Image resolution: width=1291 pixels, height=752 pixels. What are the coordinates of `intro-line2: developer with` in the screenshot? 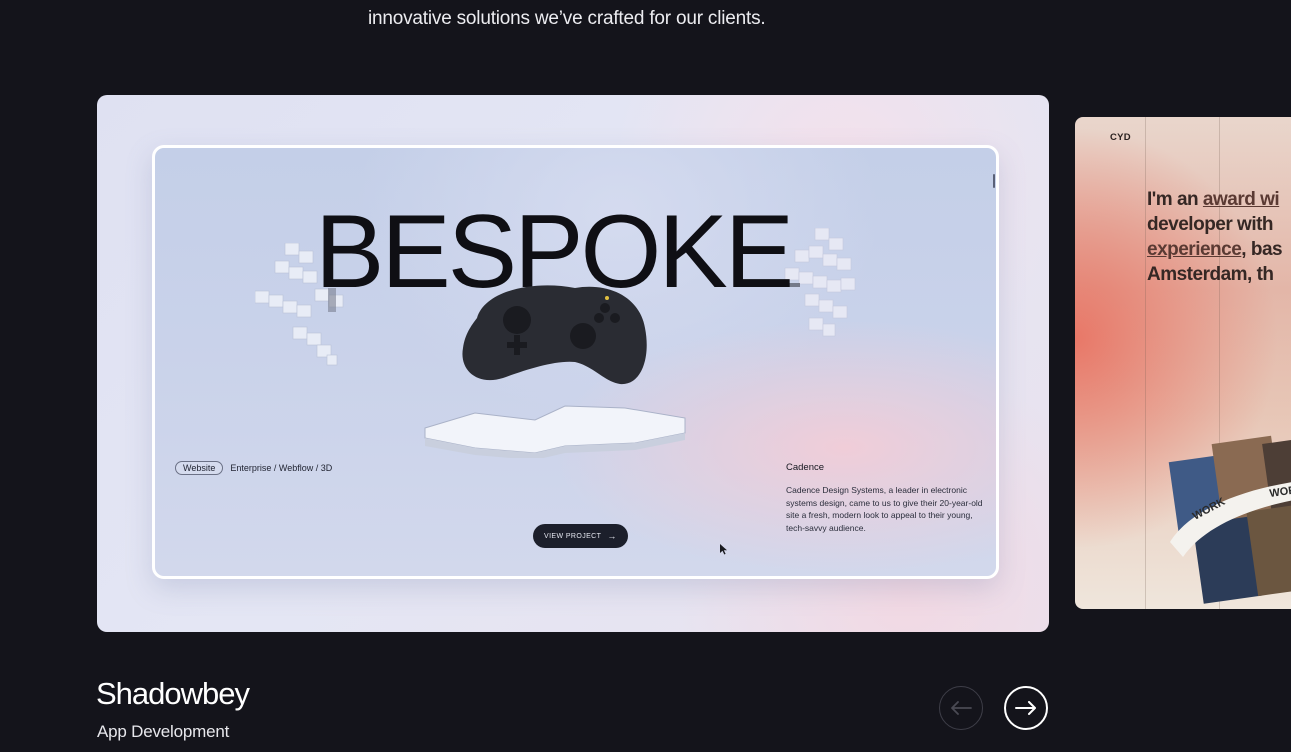 It's located at (1210, 224).